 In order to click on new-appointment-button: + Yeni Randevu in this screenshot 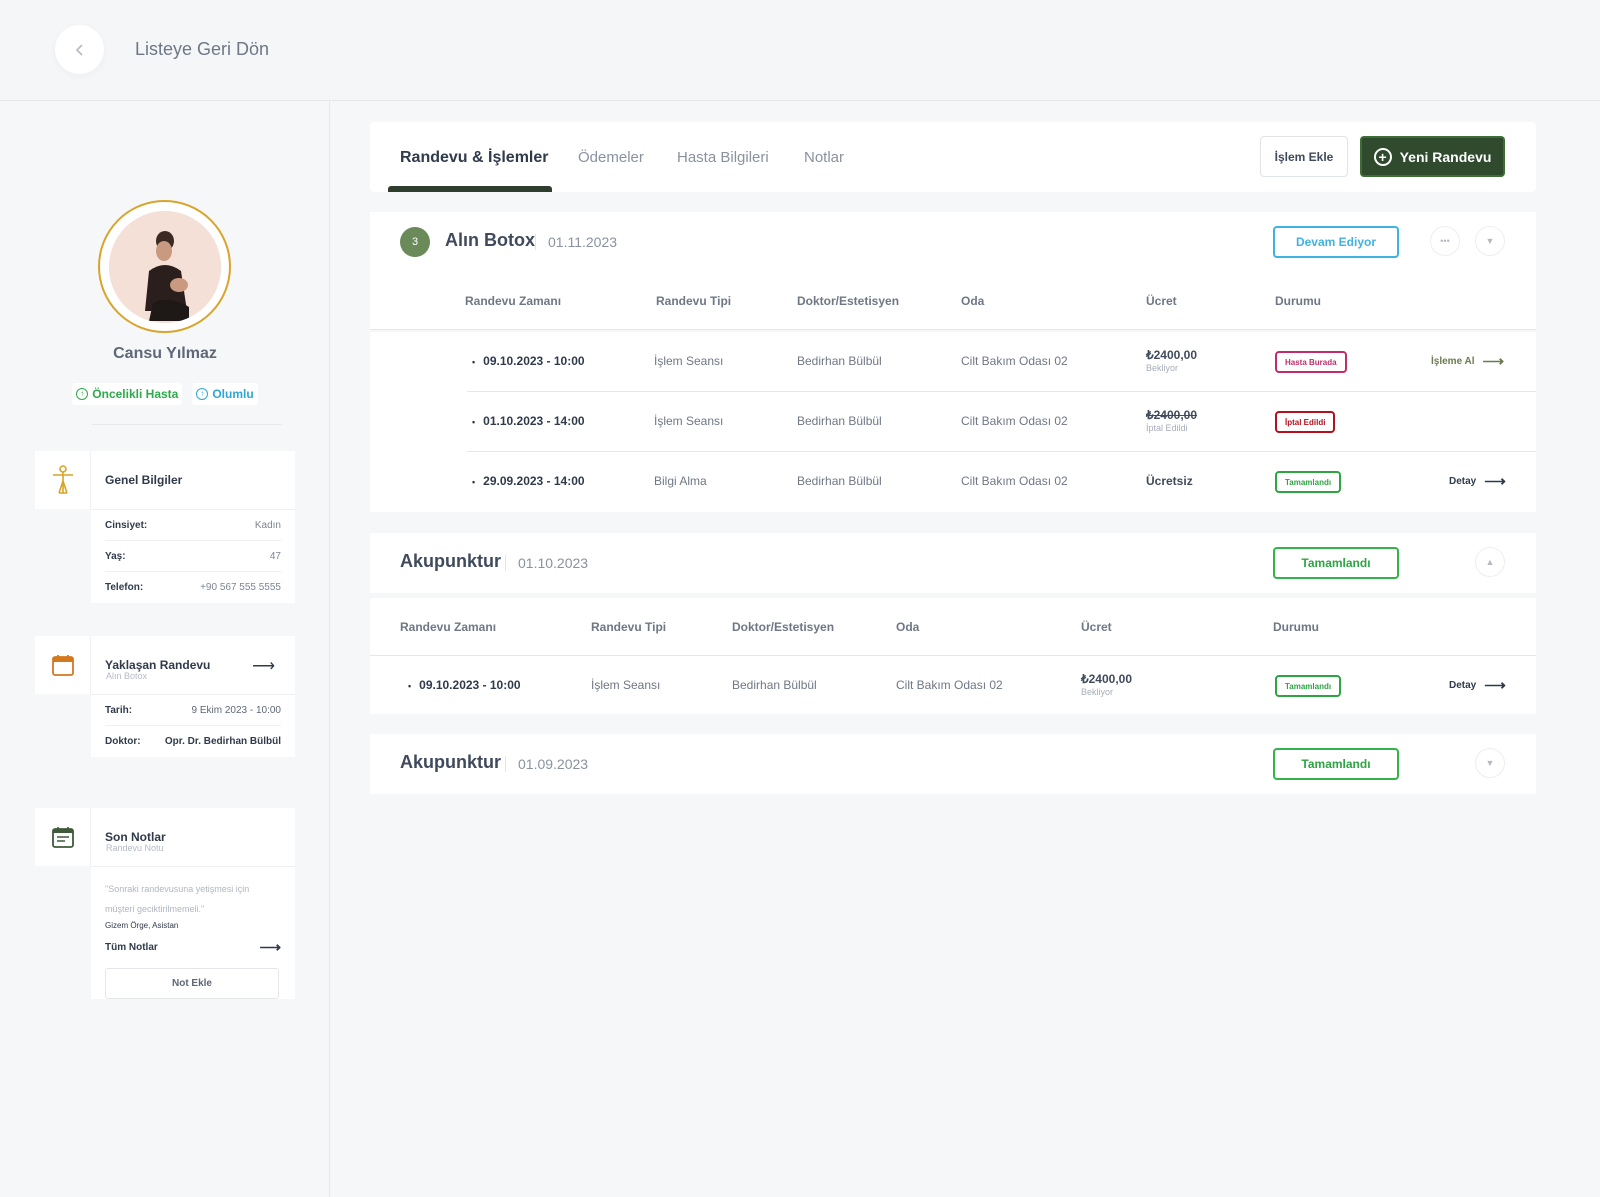, I will do `click(1432, 156)`.